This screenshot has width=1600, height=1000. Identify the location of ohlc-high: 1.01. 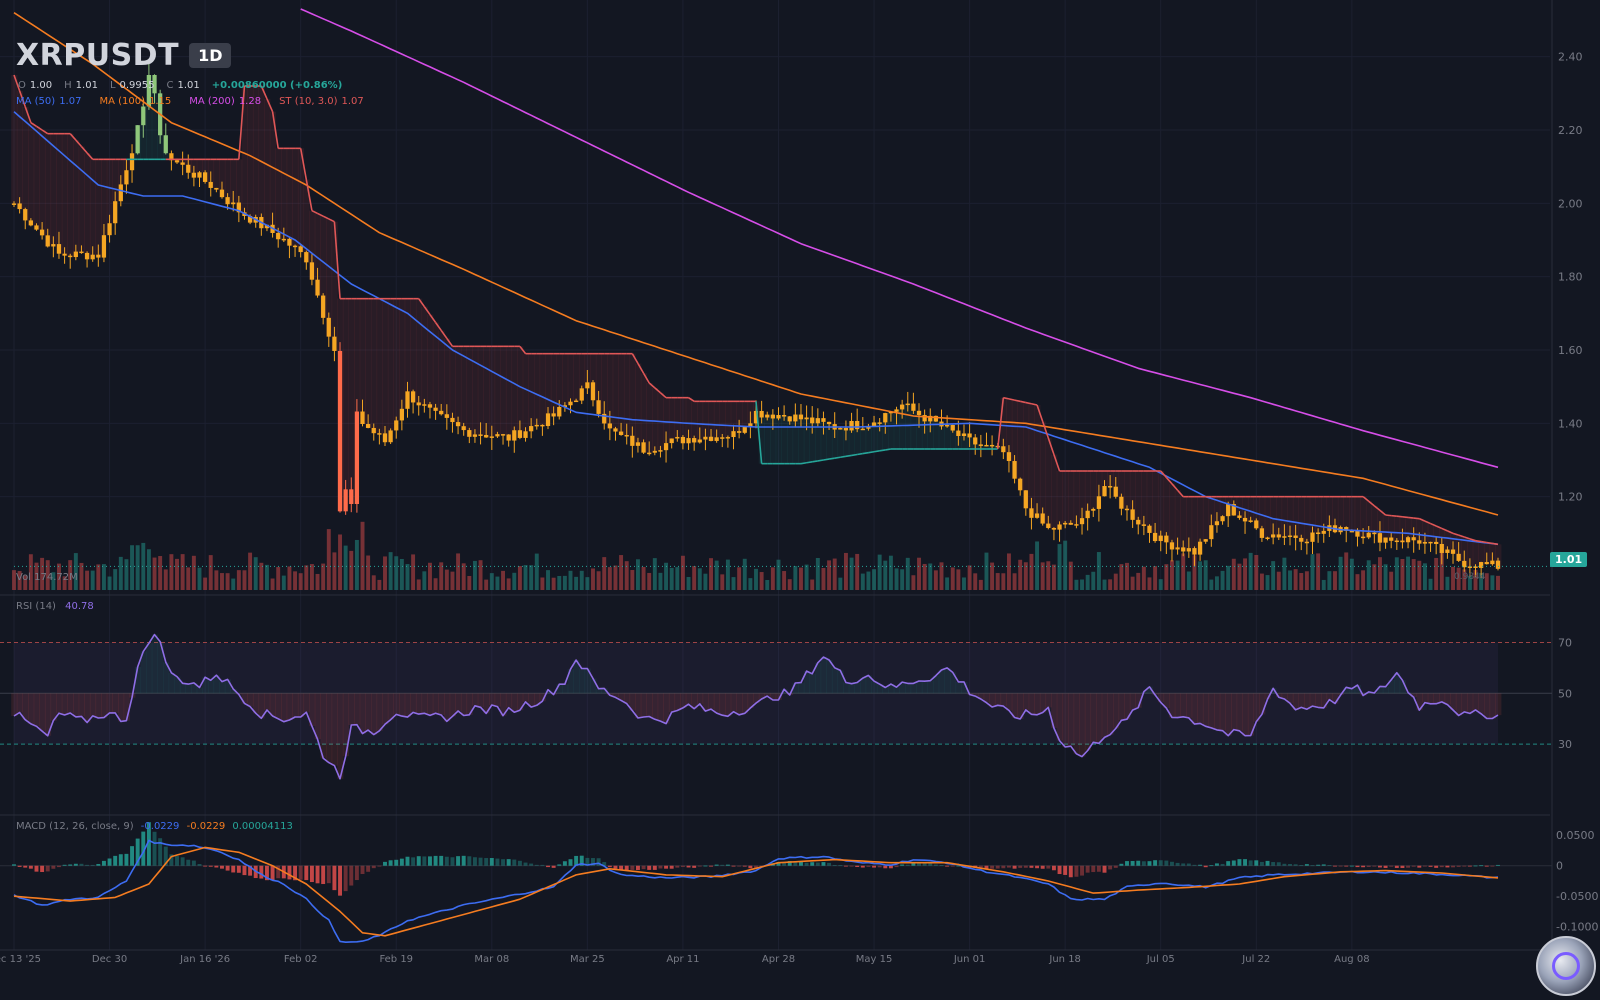
(86, 85).